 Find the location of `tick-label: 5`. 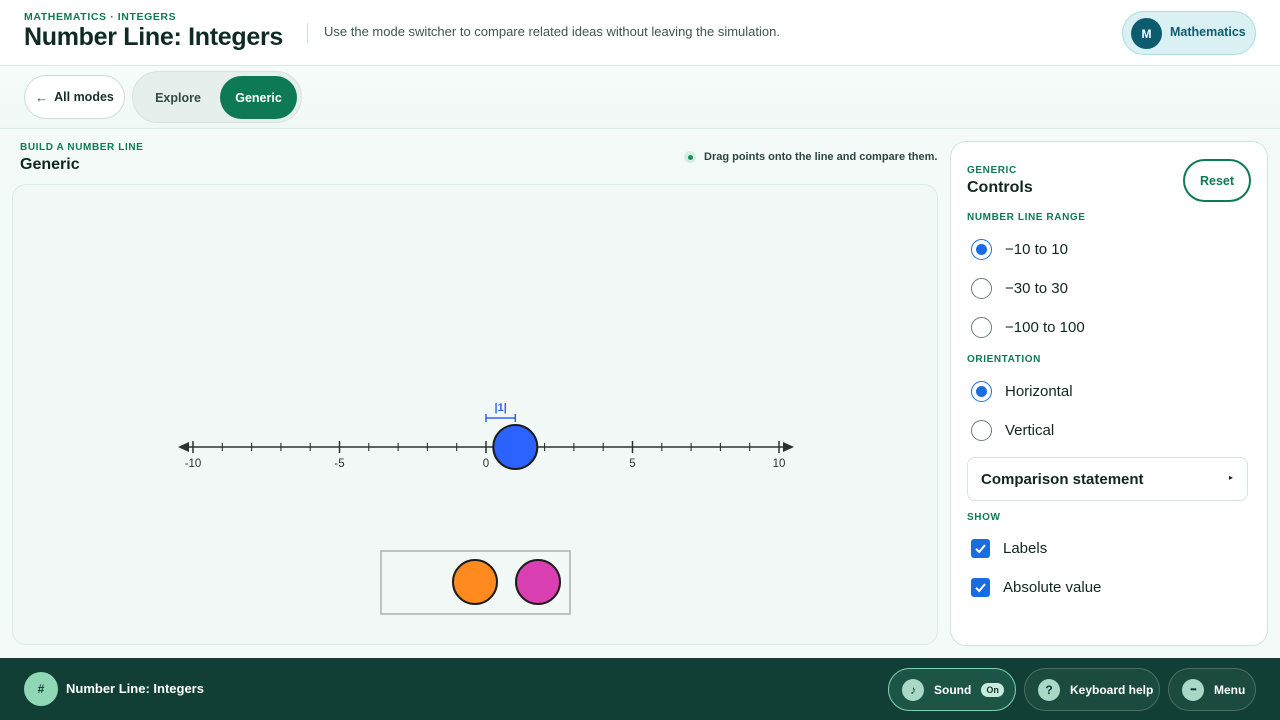

tick-label: 5 is located at coordinates (632, 464).